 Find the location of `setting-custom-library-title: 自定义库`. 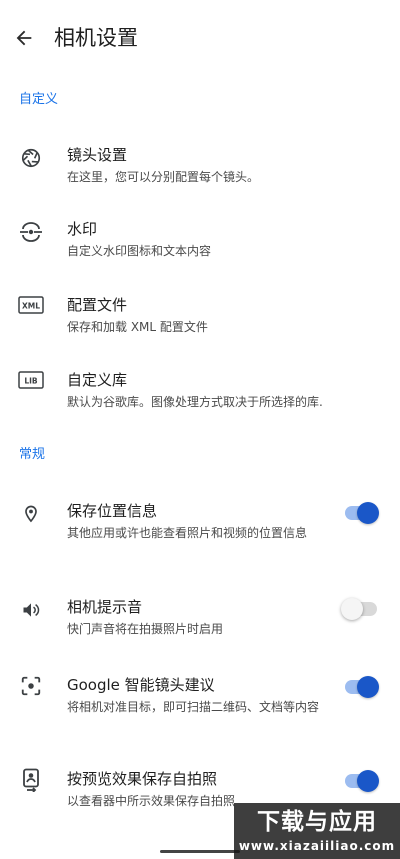

setting-custom-library-title: 自定义库 is located at coordinates (97, 380).